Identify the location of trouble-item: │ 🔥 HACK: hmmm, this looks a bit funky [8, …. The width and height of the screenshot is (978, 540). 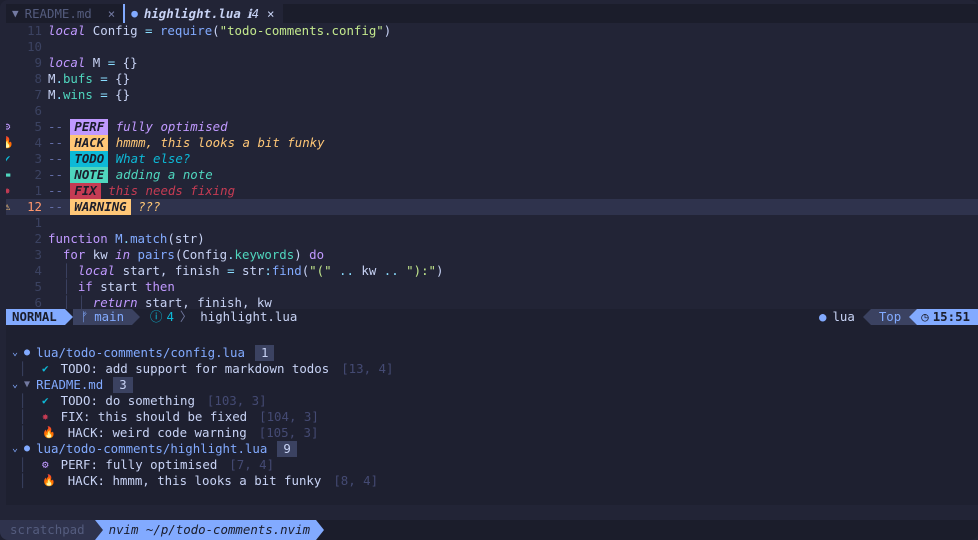
(492, 481).